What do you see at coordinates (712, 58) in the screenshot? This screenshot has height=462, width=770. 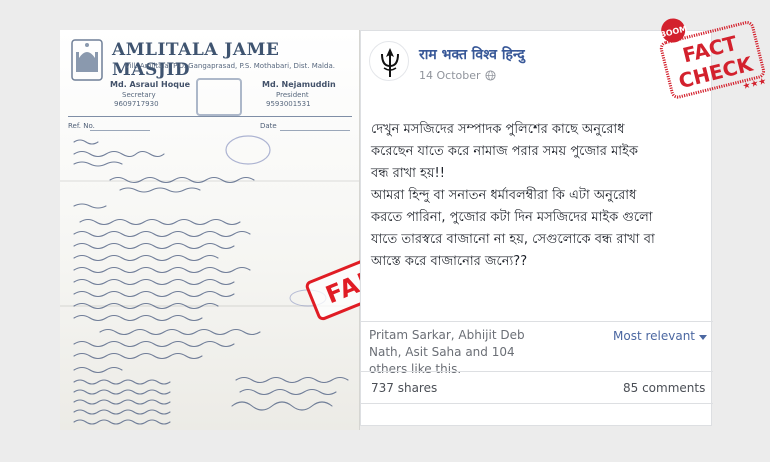 I see `boom-fact-check-badge: BOOM FACT CHECK ★★★` at bounding box center [712, 58].